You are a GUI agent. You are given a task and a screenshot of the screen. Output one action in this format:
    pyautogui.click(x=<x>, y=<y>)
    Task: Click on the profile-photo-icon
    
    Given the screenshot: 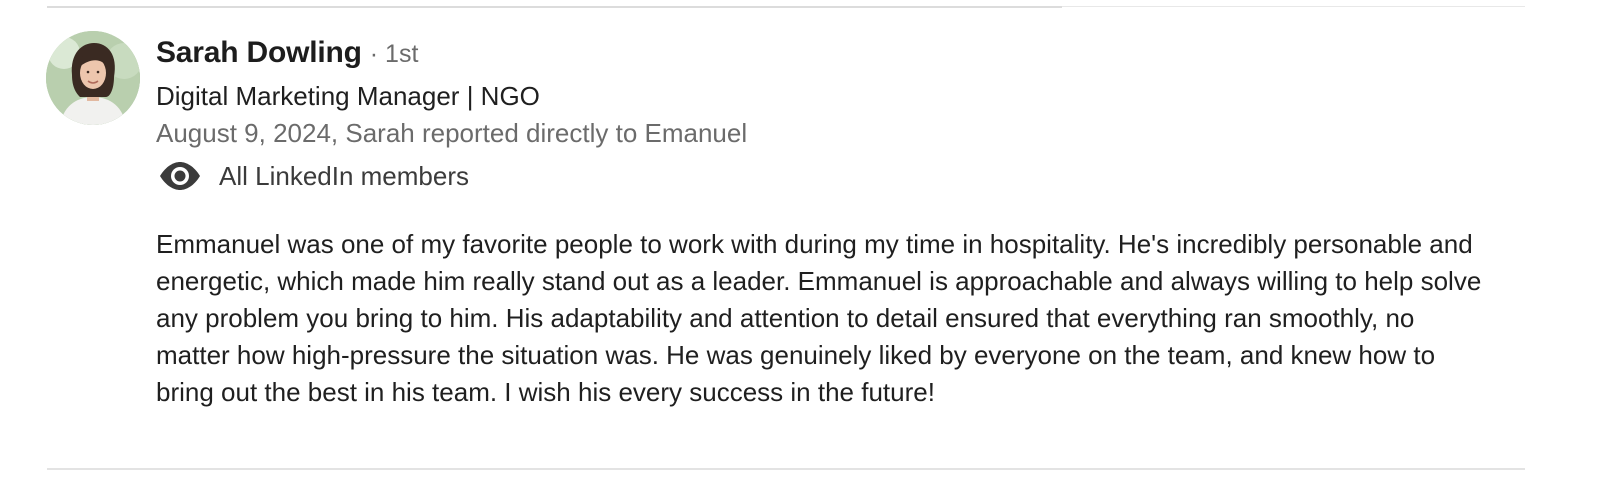 What is the action you would take?
    pyautogui.click(x=93, y=78)
    